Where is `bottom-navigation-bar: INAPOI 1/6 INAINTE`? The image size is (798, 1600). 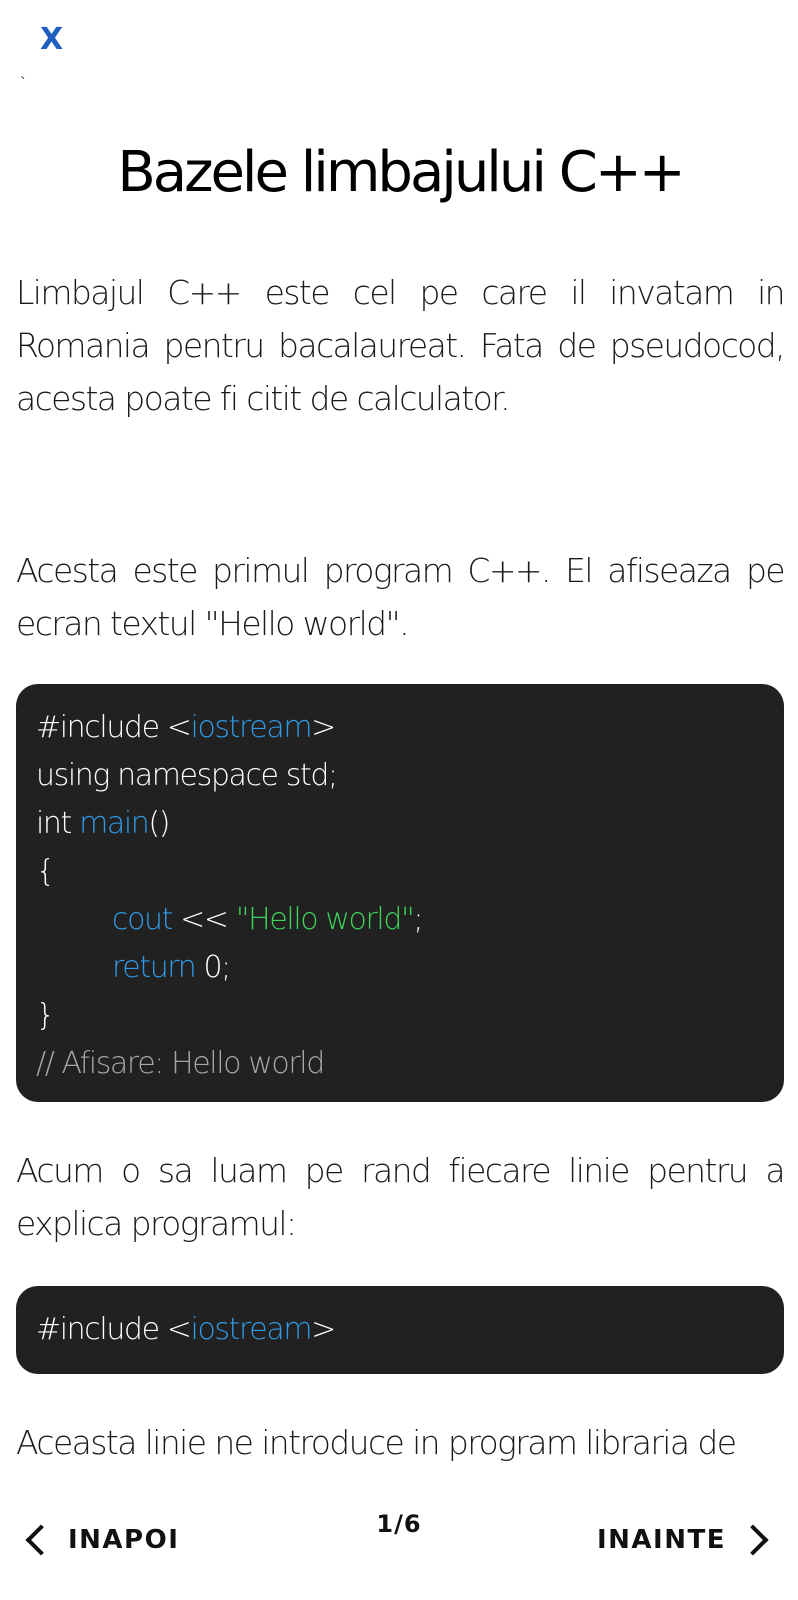 bottom-navigation-bar: INAPOI 1/6 INAINTE is located at coordinates (399, 1544).